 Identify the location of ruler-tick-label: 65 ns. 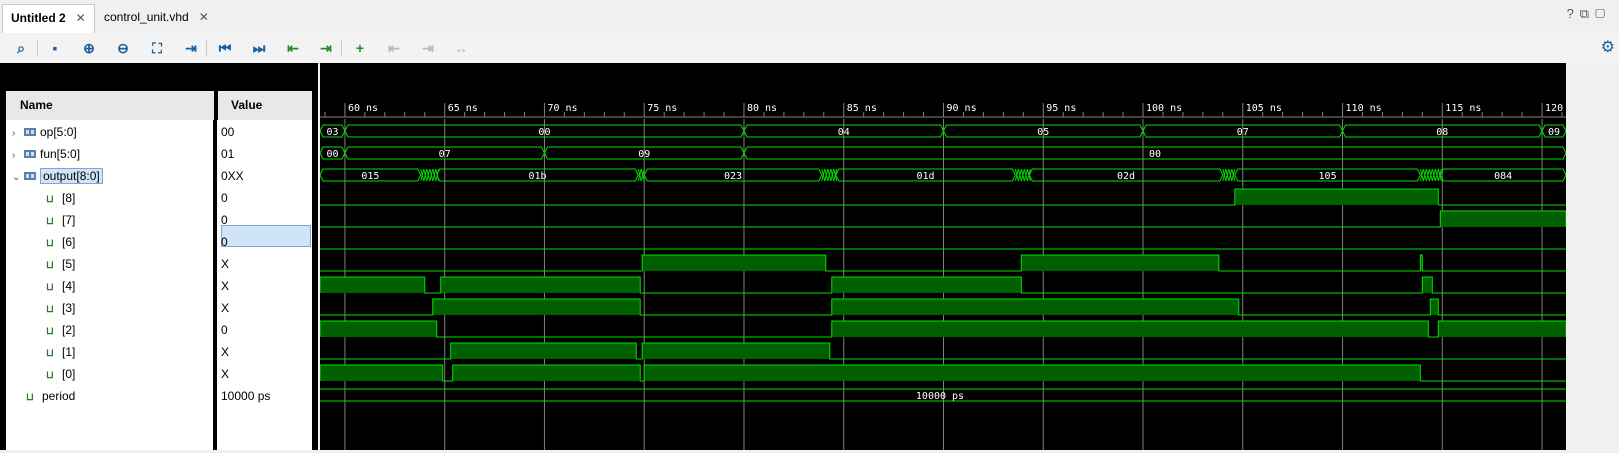
(463, 108).